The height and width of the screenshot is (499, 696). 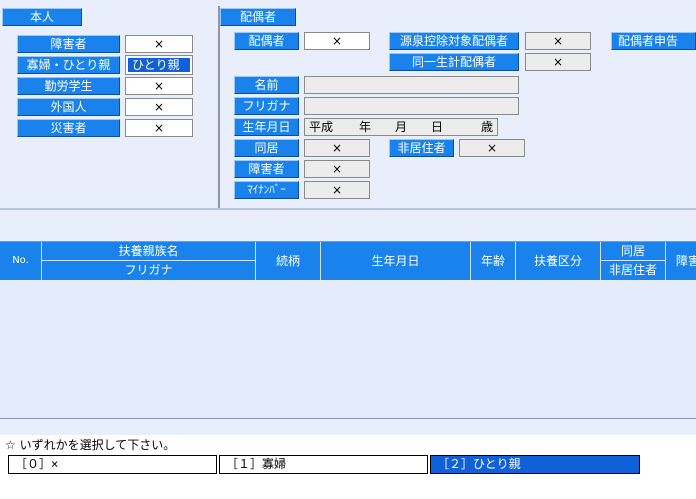 What do you see at coordinates (492, 148) in the screenshot?
I see `hikyoju-value: ×` at bounding box center [492, 148].